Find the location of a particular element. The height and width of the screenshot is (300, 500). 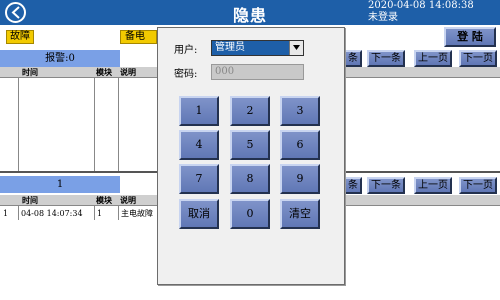

login-button: 登 陆 is located at coordinates (470, 37).